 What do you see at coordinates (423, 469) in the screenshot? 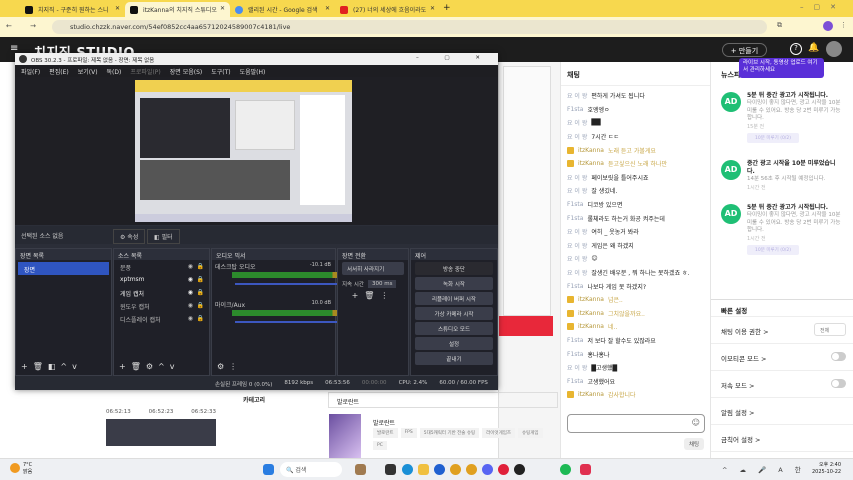
I see `explorer-icon` at bounding box center [423, 469].